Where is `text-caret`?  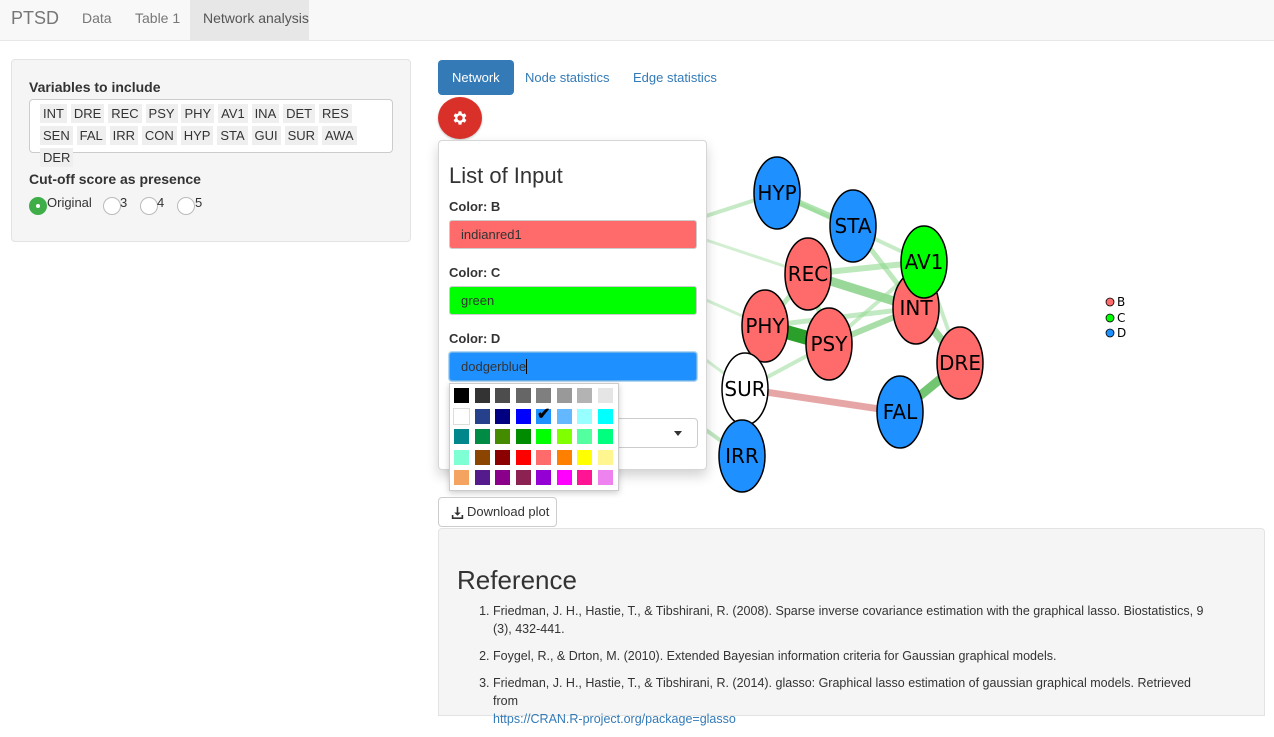 text-caret is located at coordinates (527, 366).